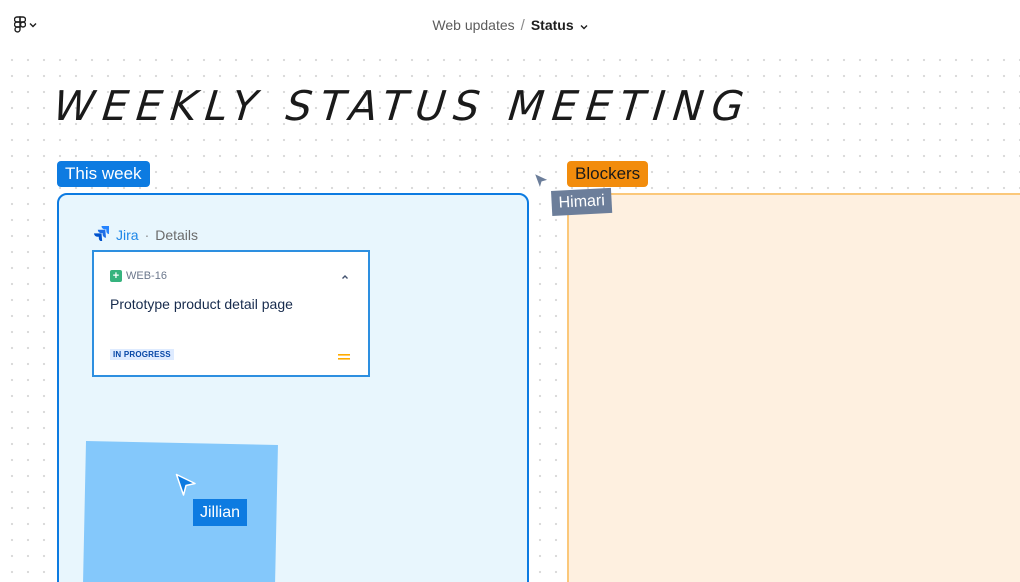 The width and height of the screenshot is (1020, 582). Describe the element at coordinates (177, 234) in the screenshot. I see `jira-view-label: Details` at that location.